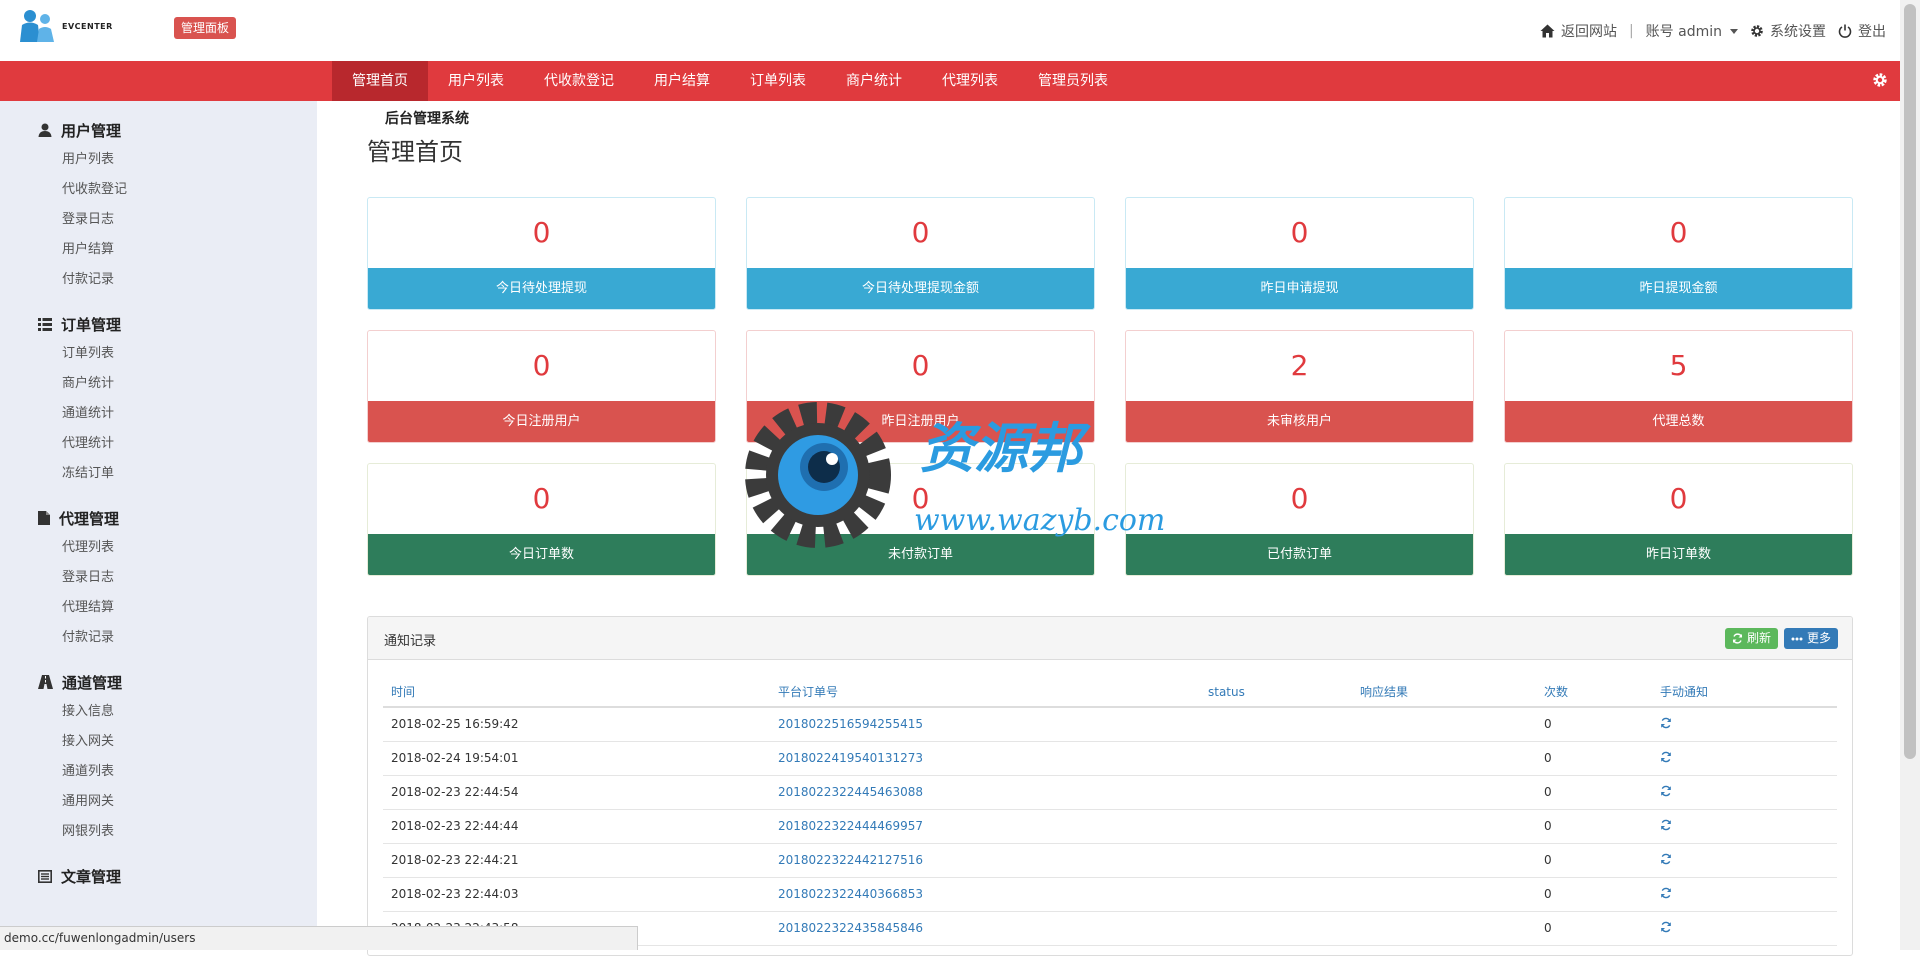  What do you see at coordinates (1578, 31) in the screenshot?
I see `back-site-link: 返回网站` at bounding box center [1578, 31].